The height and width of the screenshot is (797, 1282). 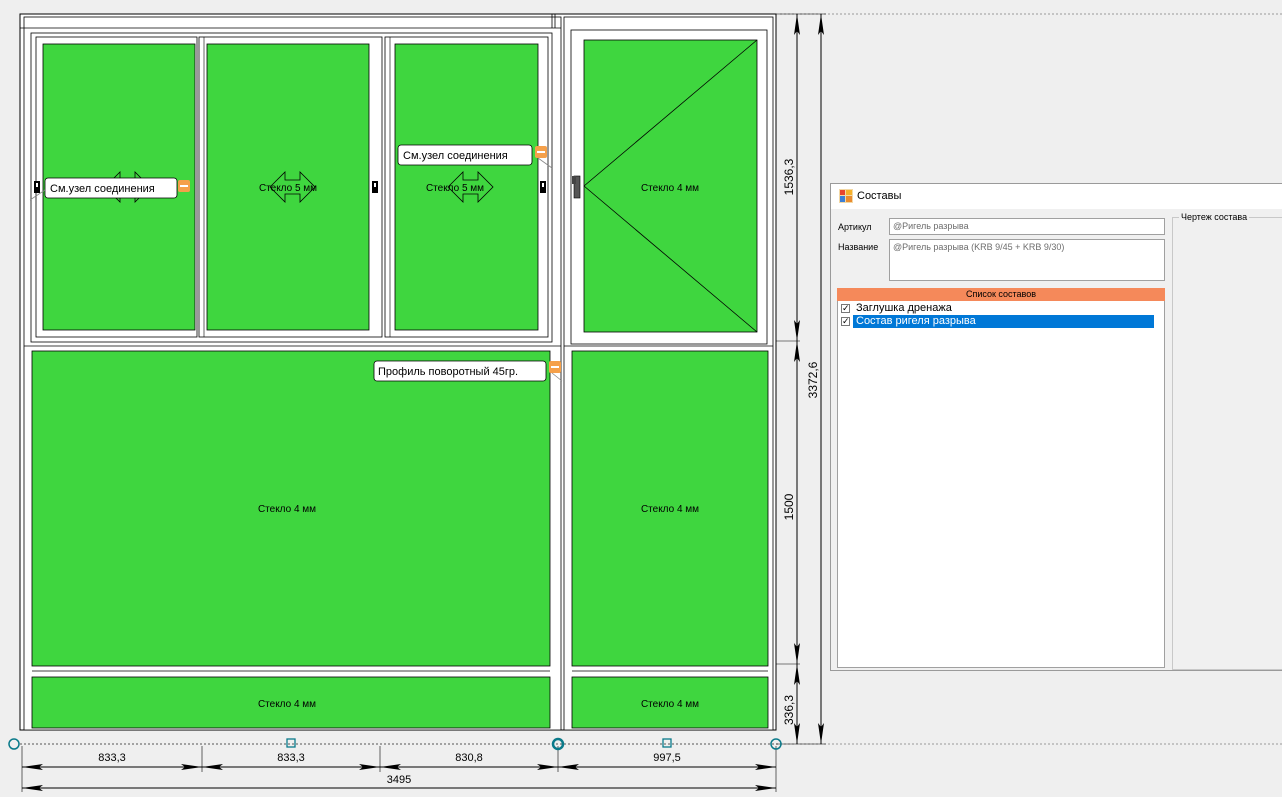 What do you see at coordinates (1027, 260) in the screenshot?
I see `name-field: @Ригель разрыва (KRB 9/45 + KRB 9/30)` at bounding box center [1027, 260].